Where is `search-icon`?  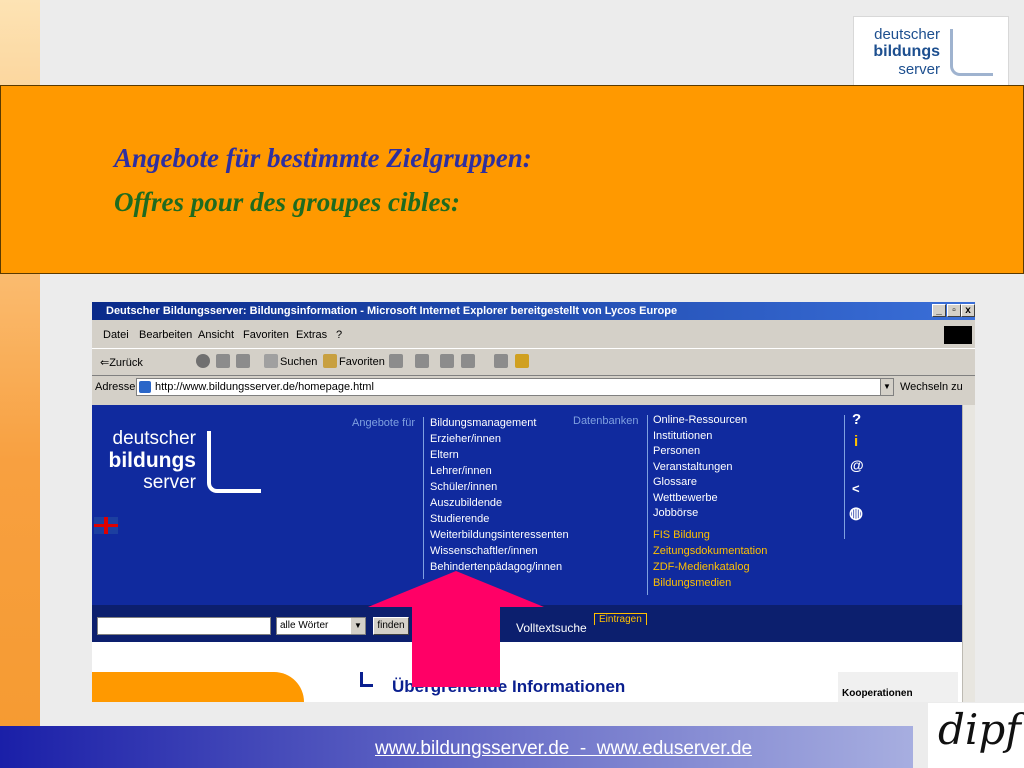
search-icon is located at coordinates (271, 361).